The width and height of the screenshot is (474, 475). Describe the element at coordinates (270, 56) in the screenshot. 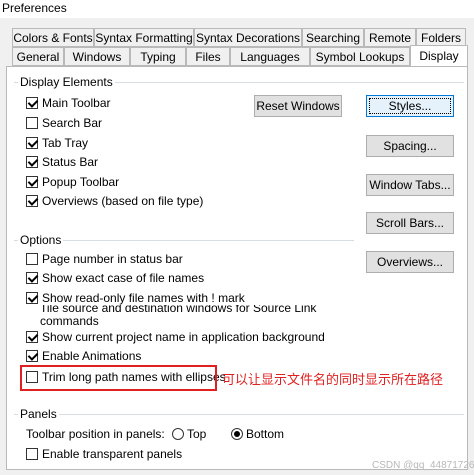

I see `tab-languages: Languages` at that location.